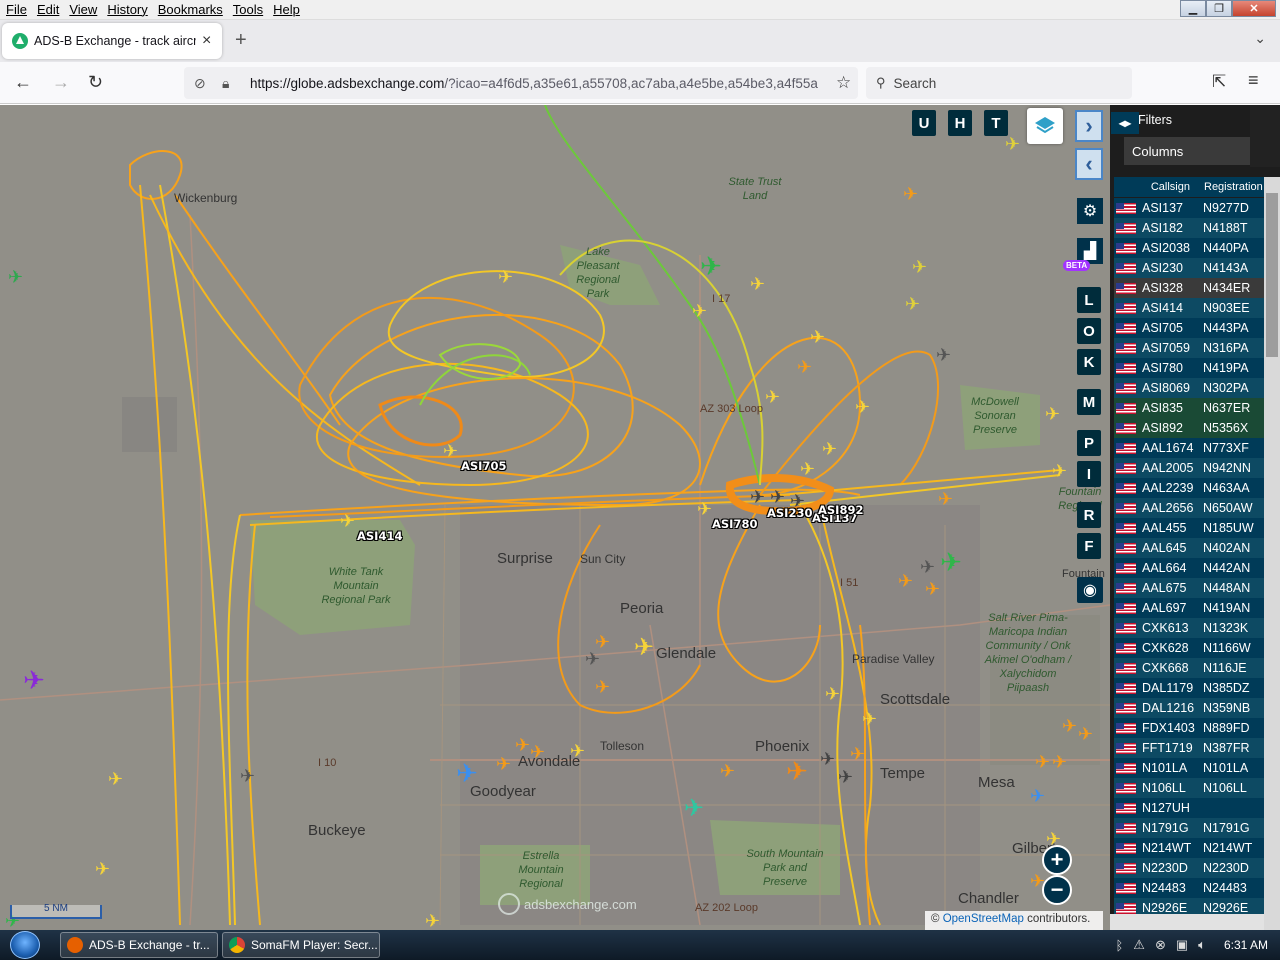 The width and height of the screenshot is (1280, 960). Describe the element at coordinates (1189, 448) in the screenshot. I see `table-row: AAL1674 N773XF` at that location.